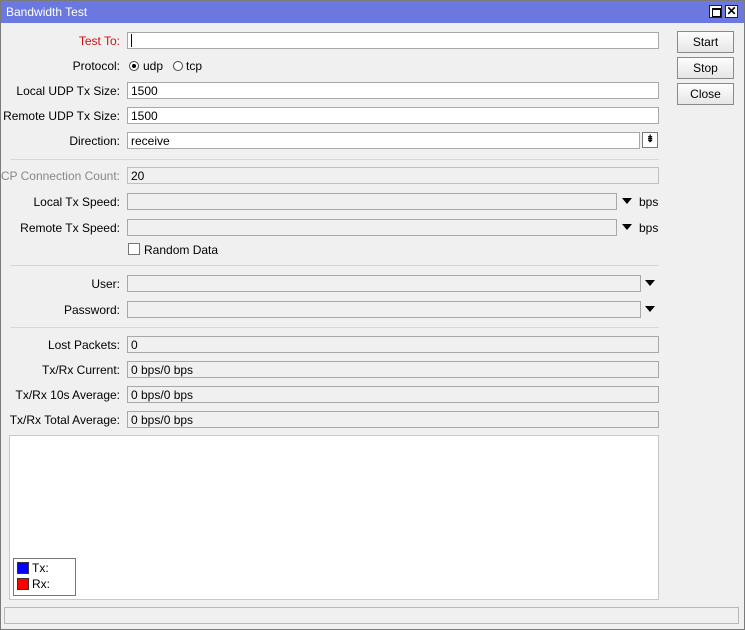  Describe the element at coordinates (76, 202) in the screenshot. I see `local-tx-speed-label: Local Tx Speed:` at that location.